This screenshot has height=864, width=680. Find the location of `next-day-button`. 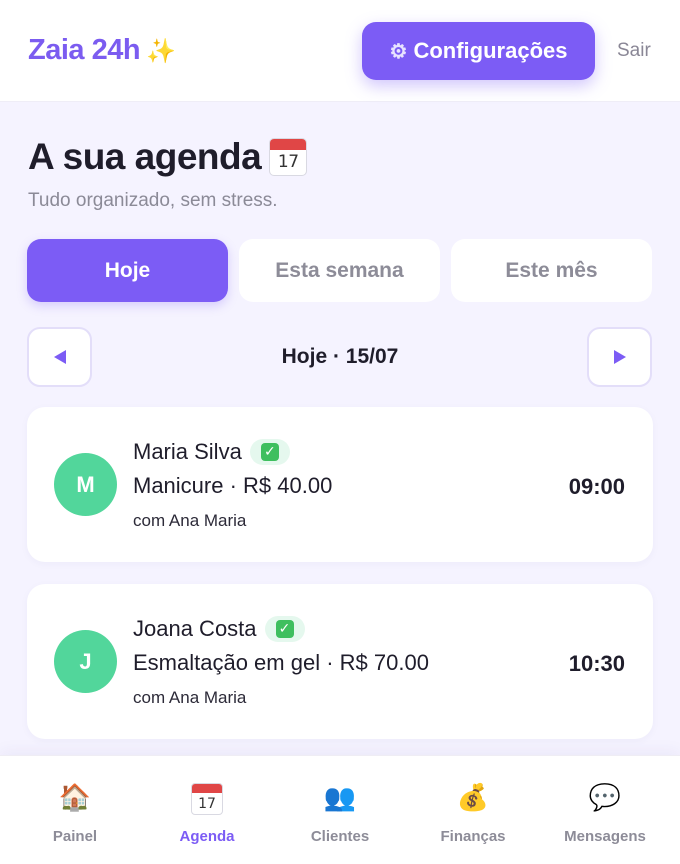

next-day-button is located at coordinates (619, 357).